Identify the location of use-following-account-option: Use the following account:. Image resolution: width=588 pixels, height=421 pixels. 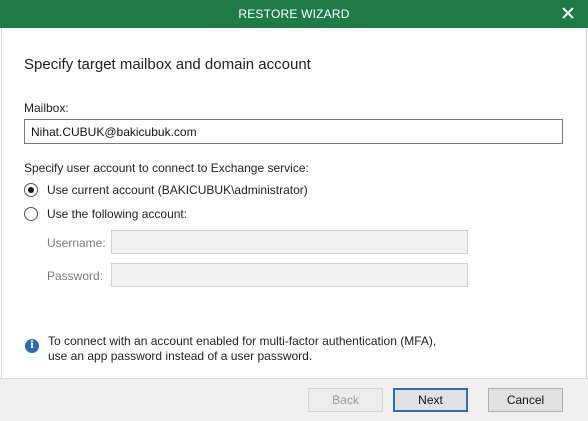
(105, 214).